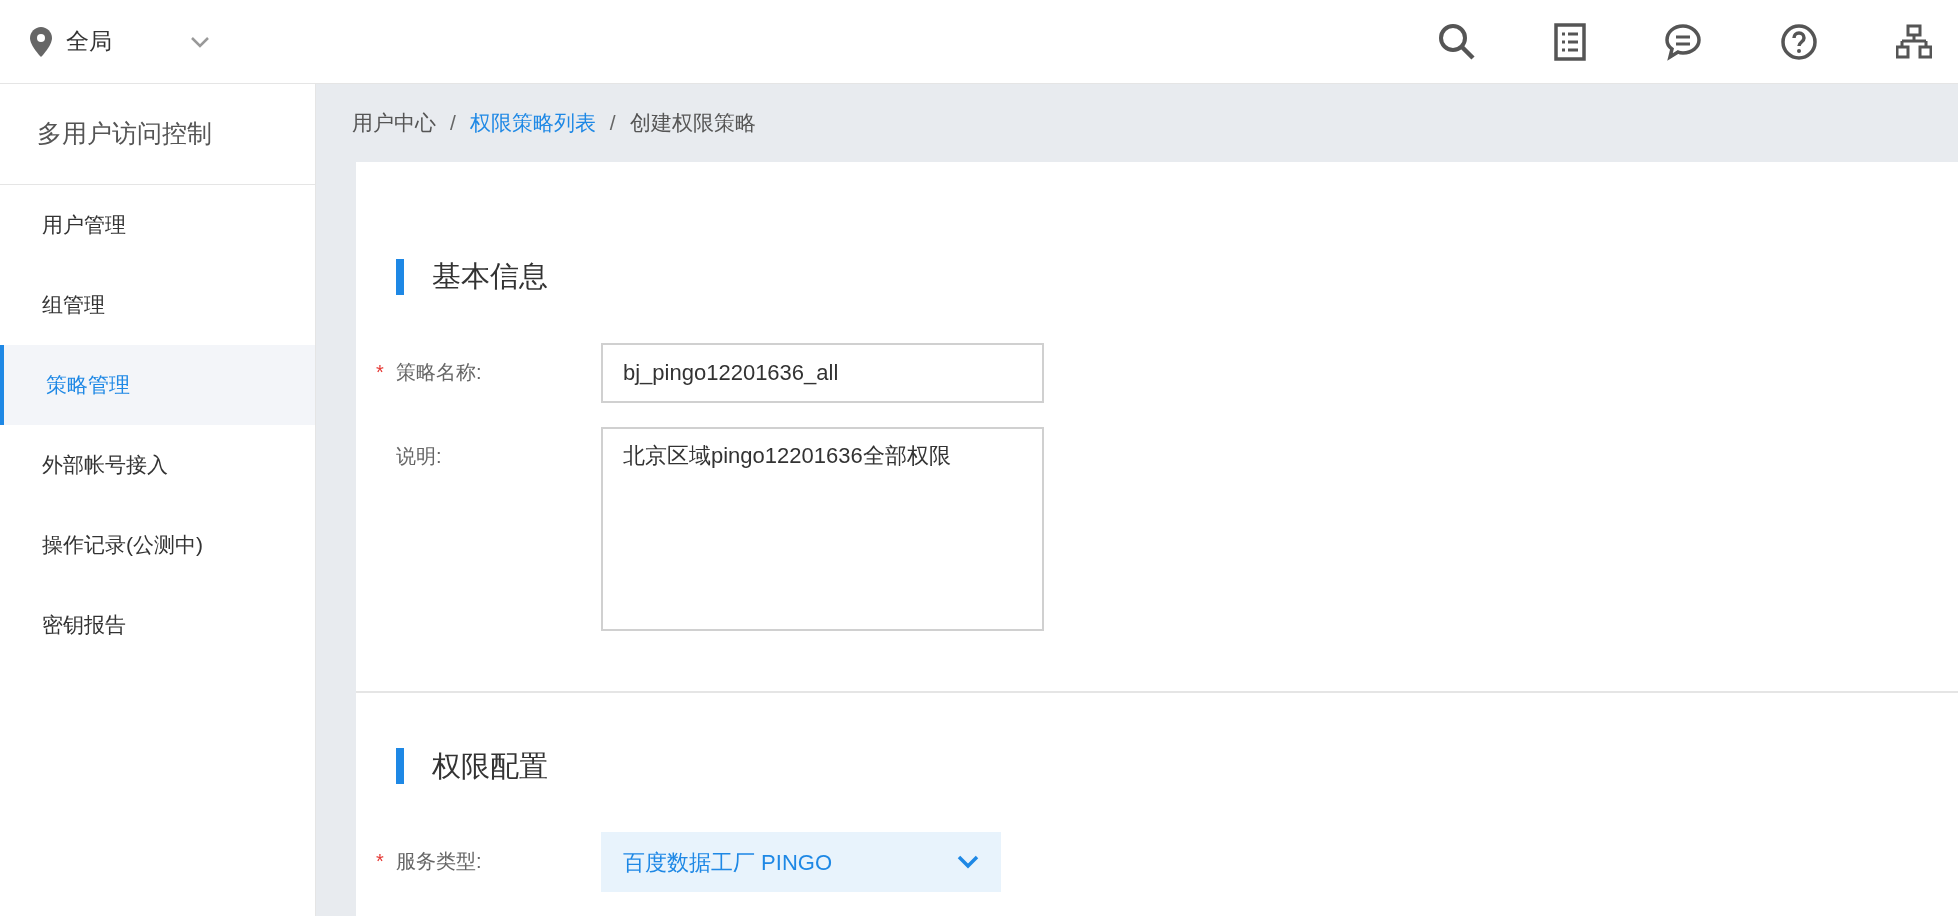 This screenshot has height=916, width=1958. I want to click on sidebar-item: 密钥报告, so click(157, 625).